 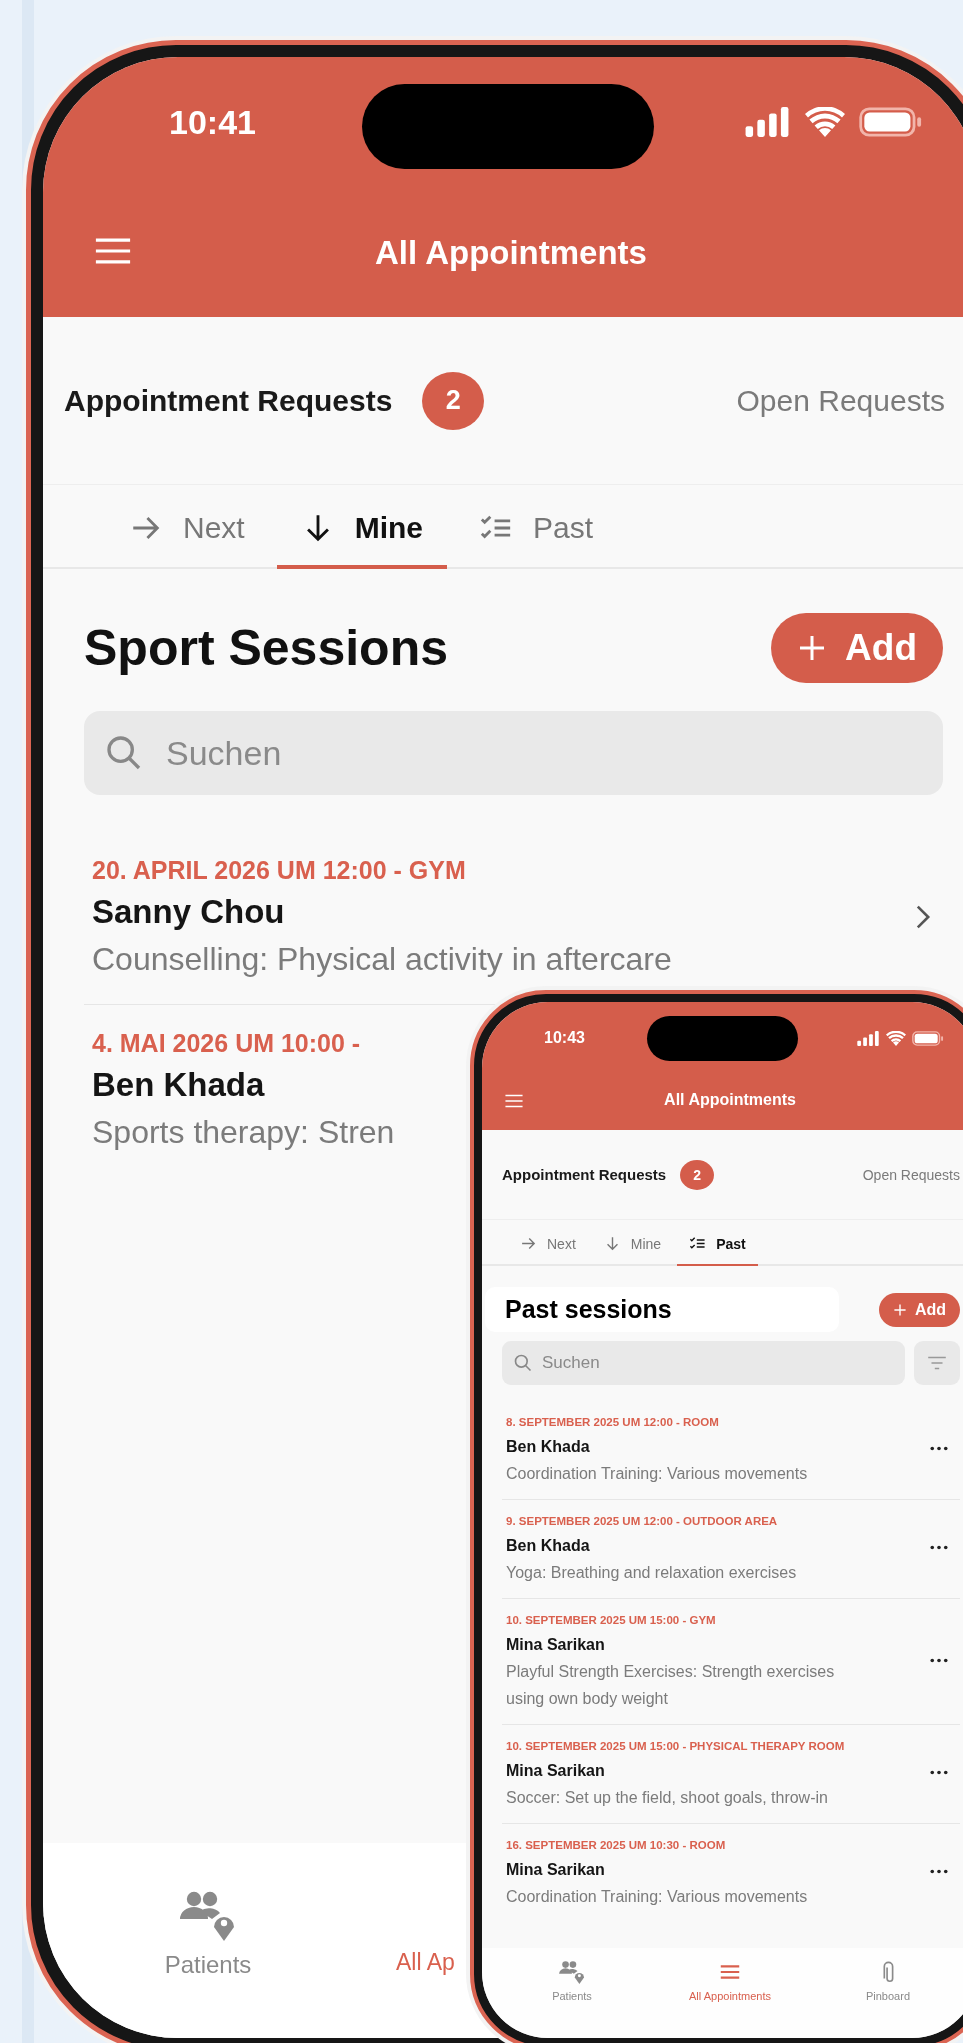 I want to click on bottom-tab: All Ap, so click(x=425, y=1962).